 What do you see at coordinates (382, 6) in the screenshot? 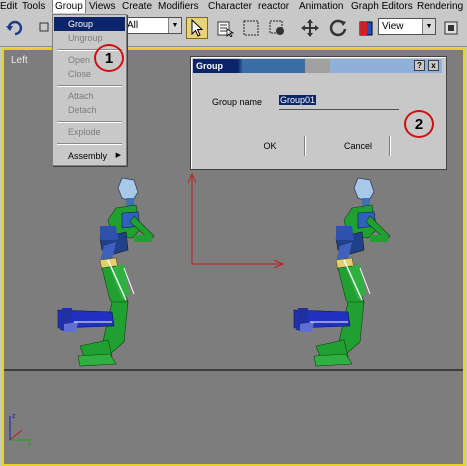
I see `menu-graph-editors: Graph Editors` at bounding box center [382, 6].